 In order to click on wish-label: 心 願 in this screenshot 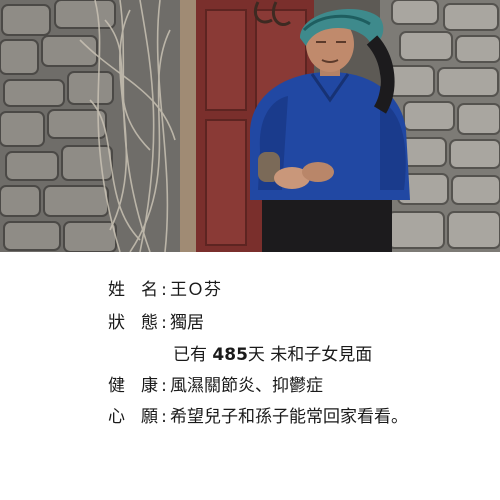, I will do `click(133, 417)`.